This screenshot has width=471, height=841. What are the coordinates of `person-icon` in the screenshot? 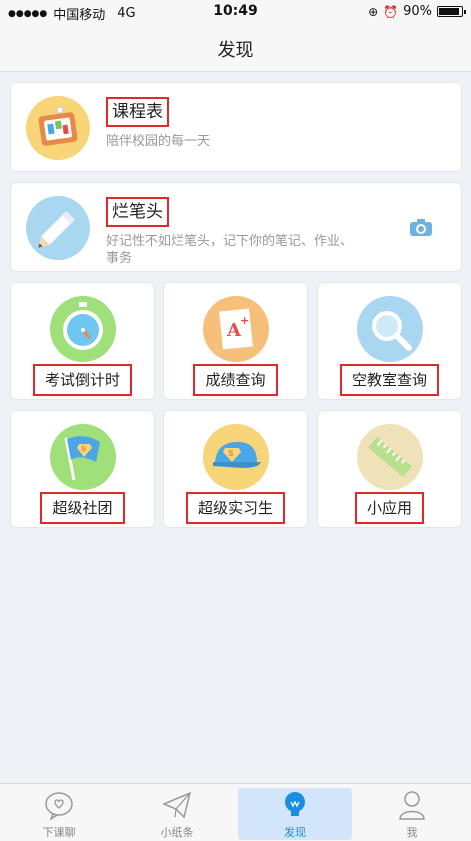 It's located at (412, 805).